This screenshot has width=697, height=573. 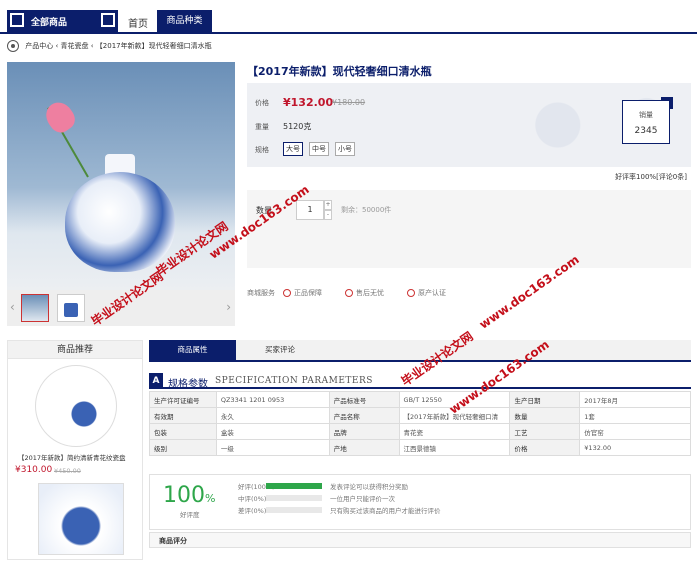 What do you see at coordinates (210, 498) in the screenshot?
I see `rating-score-unit: %` at bounding box center [210, 498].